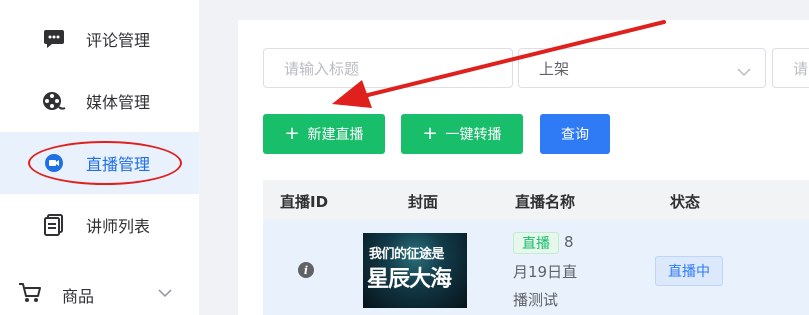  I want to click on new-live-label: 新建直播, so click(335, 135).